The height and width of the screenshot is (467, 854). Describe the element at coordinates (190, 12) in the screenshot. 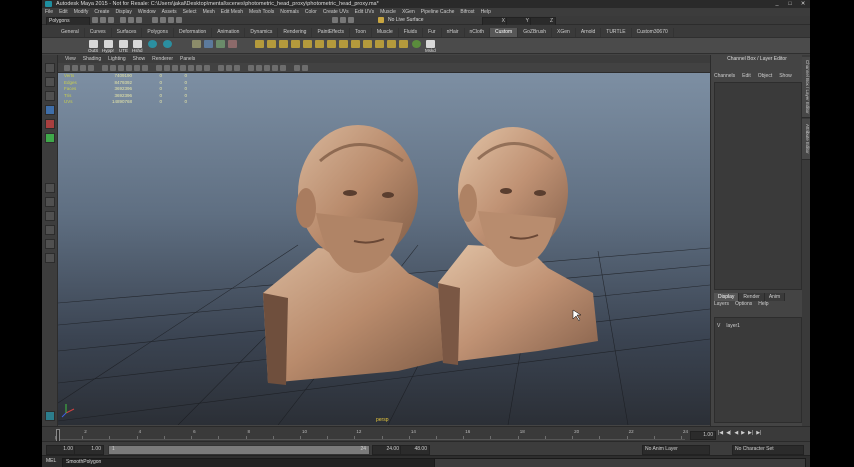

I see `menu-select: Select` at that location.